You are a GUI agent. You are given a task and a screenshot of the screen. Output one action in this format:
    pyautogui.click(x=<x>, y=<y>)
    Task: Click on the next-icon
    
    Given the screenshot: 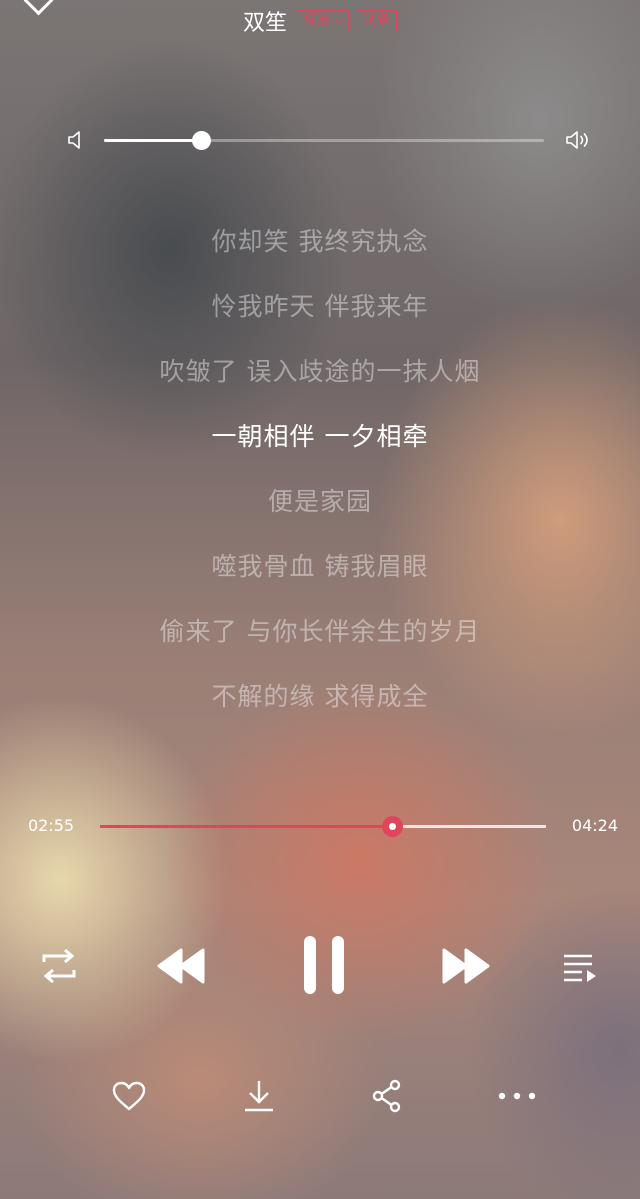 What is the action you would take?
    pyautogui.click(x=466, y=966)
    